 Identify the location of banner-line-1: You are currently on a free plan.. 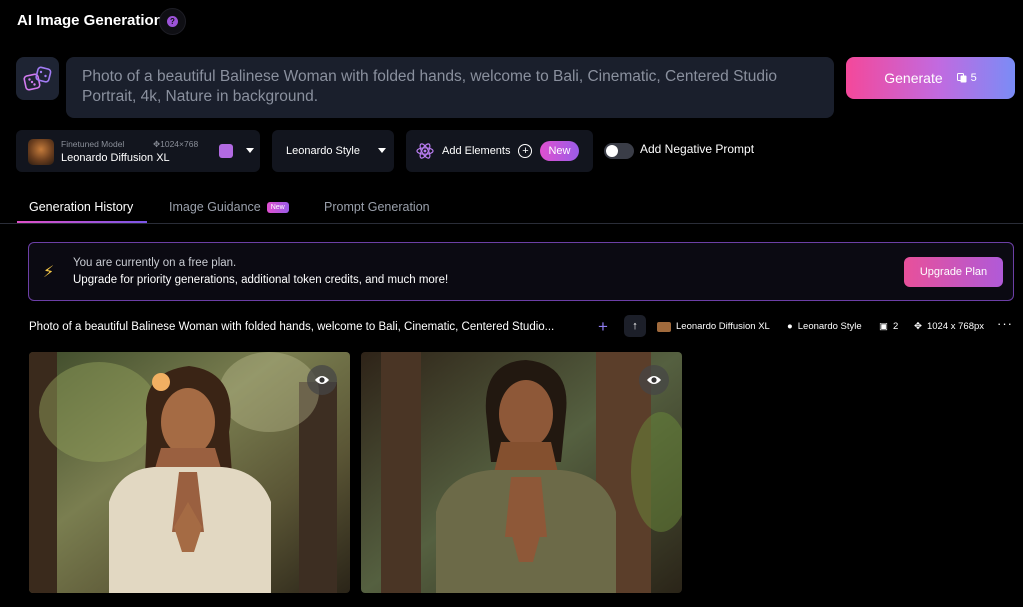
(155, 263).